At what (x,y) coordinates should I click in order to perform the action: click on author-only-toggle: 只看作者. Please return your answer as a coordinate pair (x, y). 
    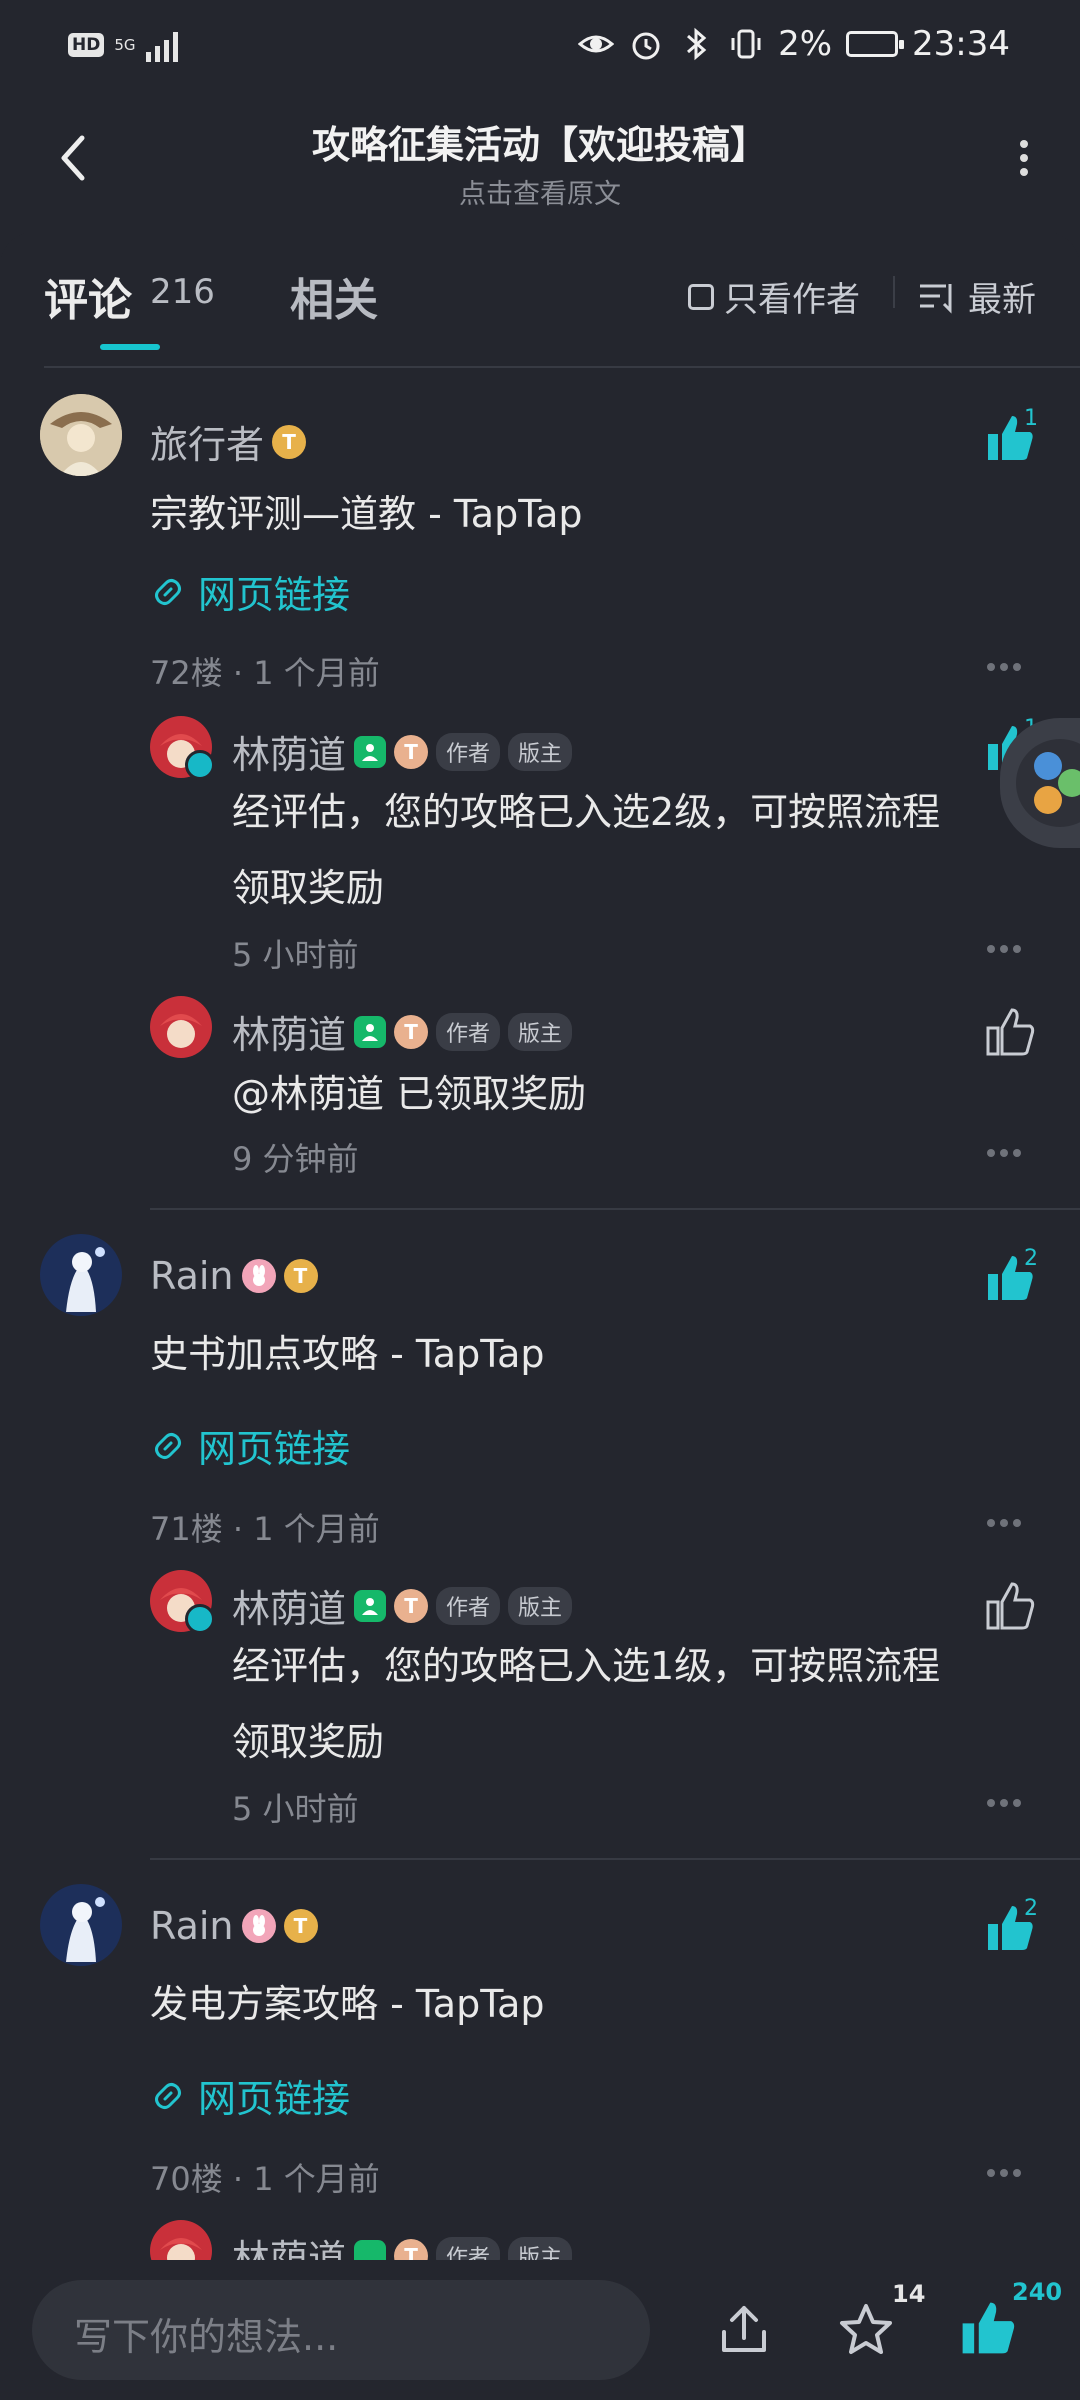
    Looking at the image, I should click on (774, 296).